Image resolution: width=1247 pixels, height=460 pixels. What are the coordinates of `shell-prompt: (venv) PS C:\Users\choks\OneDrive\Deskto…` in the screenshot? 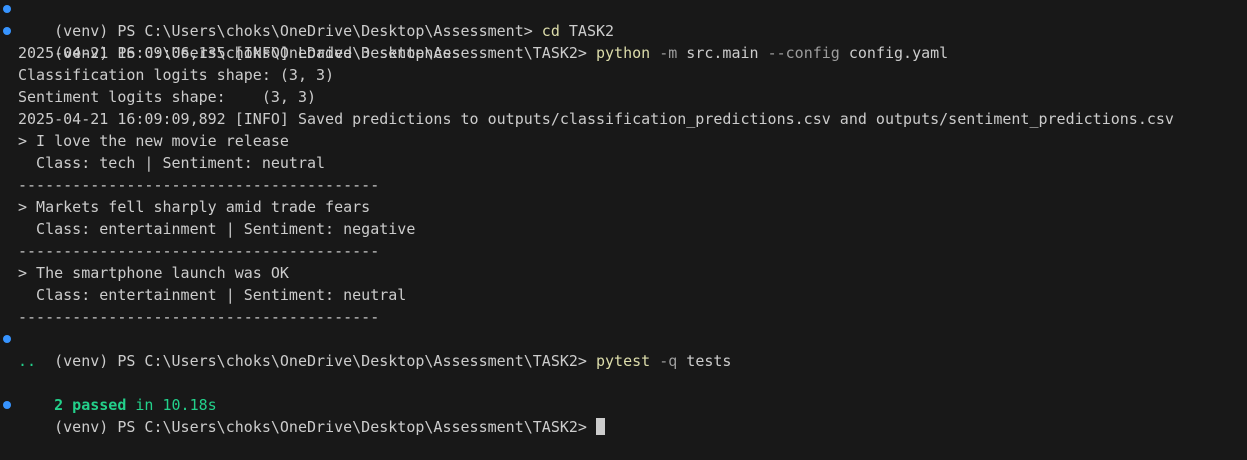 It's located at (325, 427).